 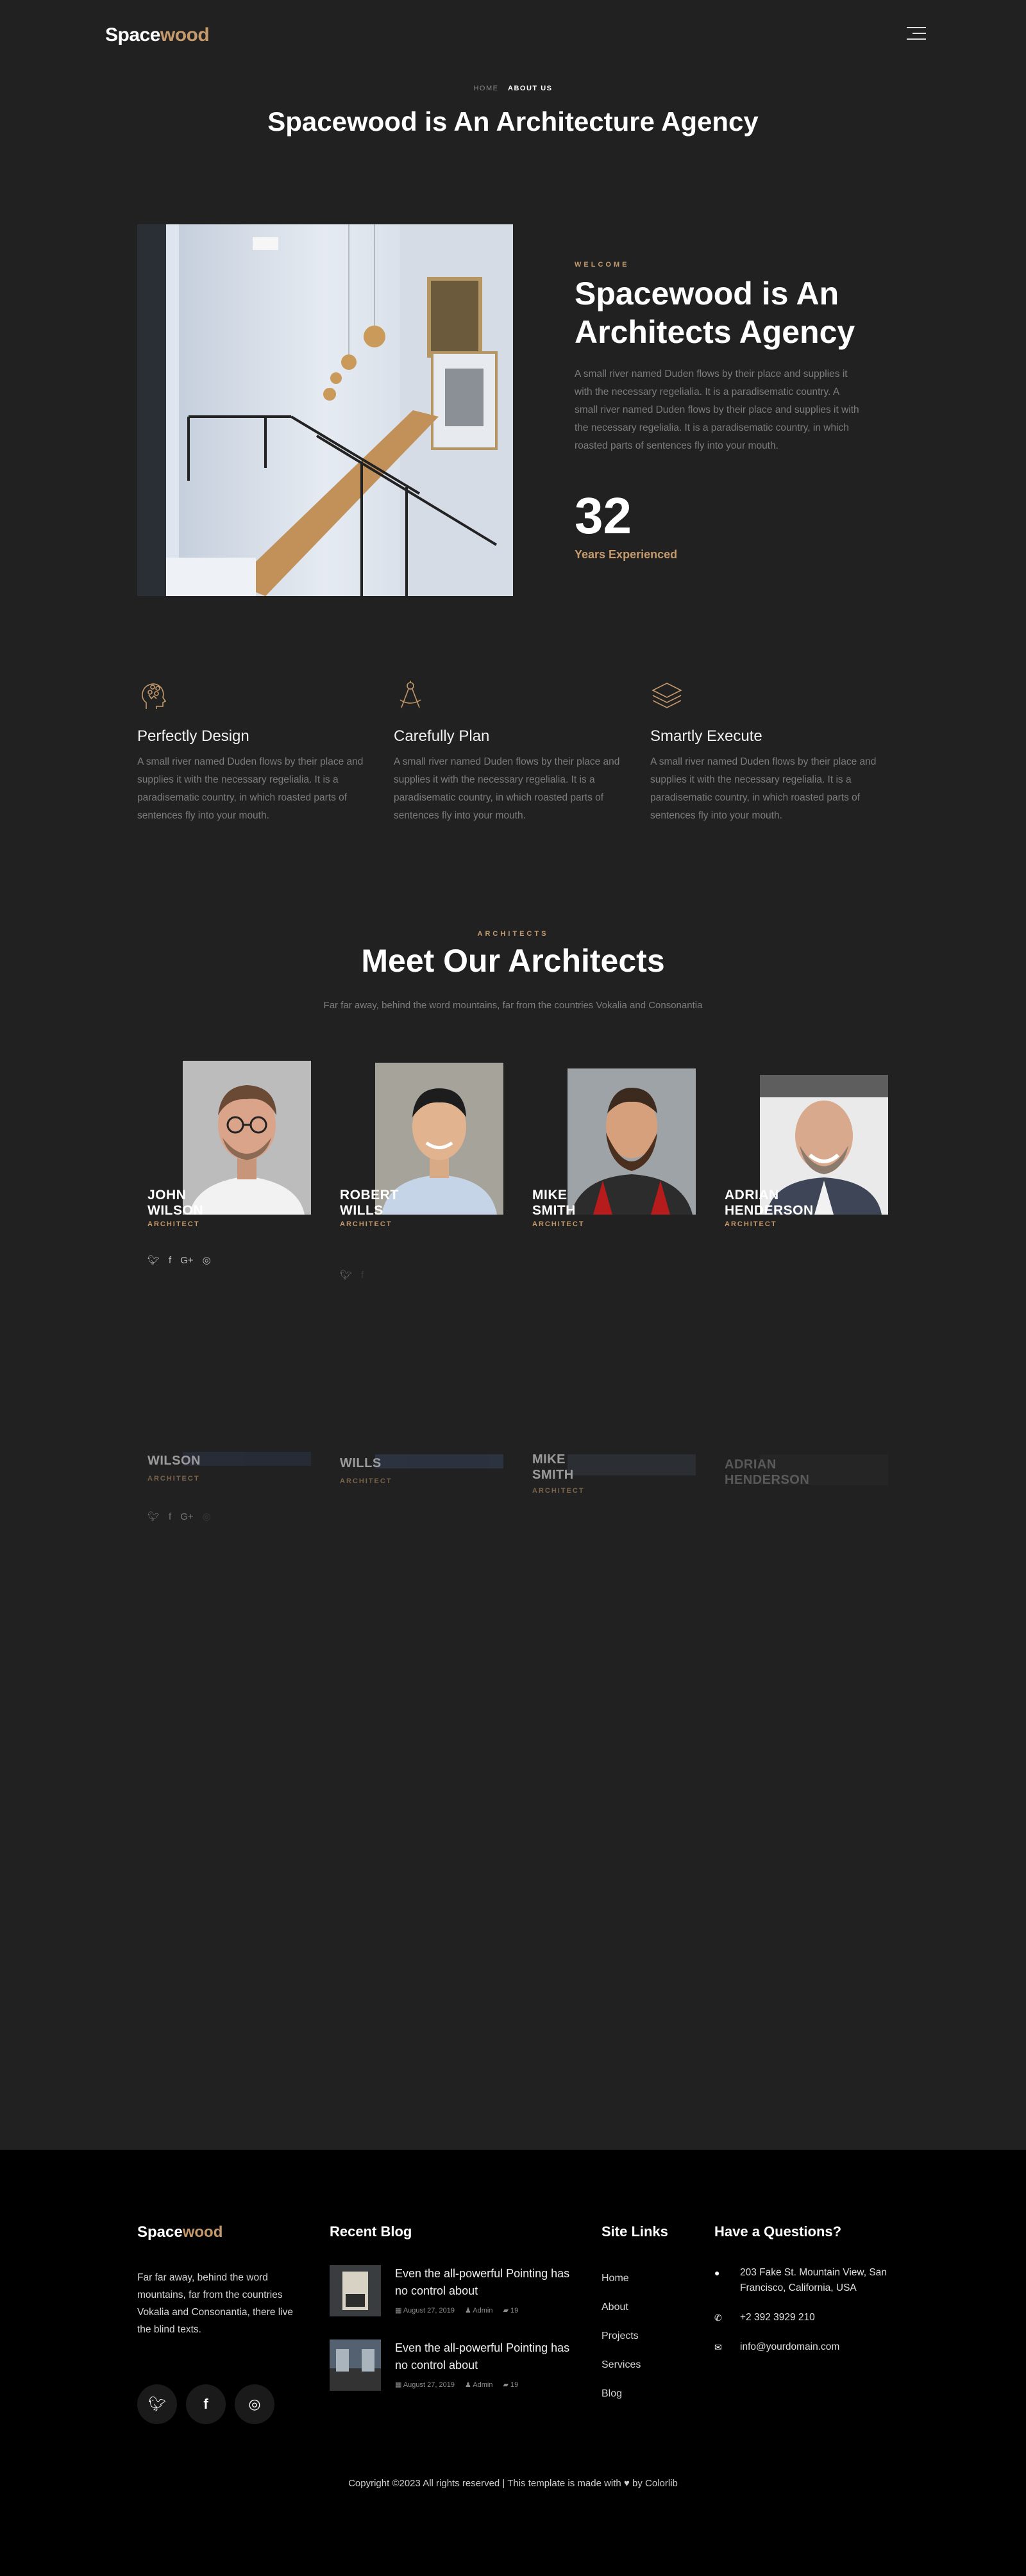 I want to click on architect-socials: 🐦︎ f, so click(x=352, y=1275).